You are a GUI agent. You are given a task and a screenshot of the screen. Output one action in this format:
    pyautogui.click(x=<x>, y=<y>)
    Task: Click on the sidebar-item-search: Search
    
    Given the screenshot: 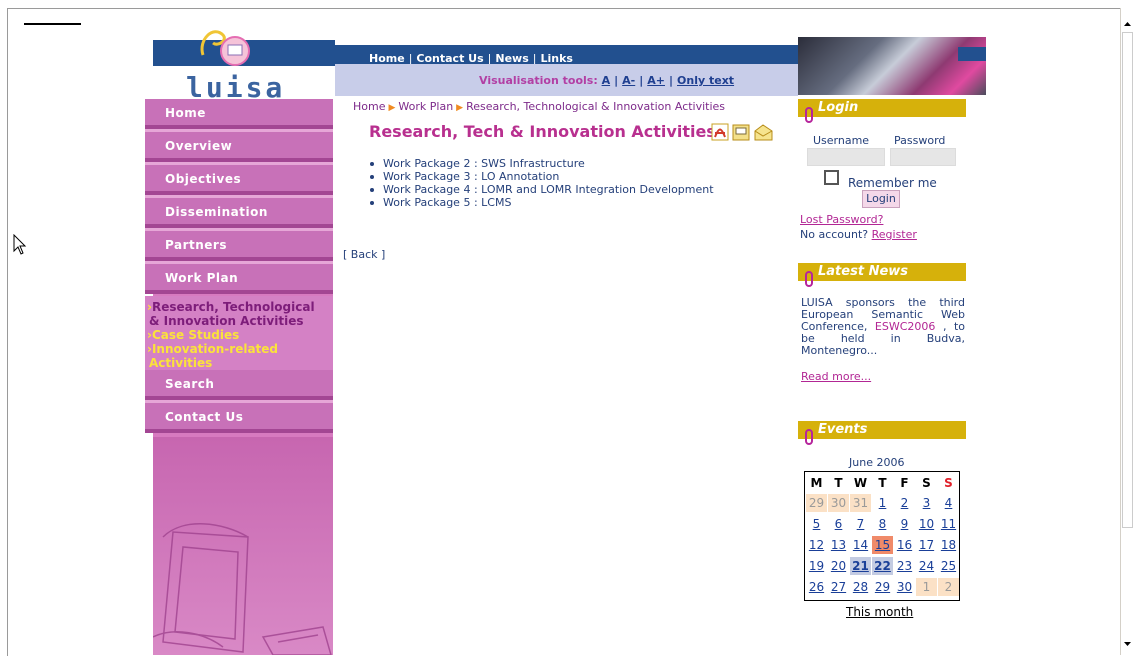 What is the action you would take?
    pyautogui.click(x=239, y=385)
    